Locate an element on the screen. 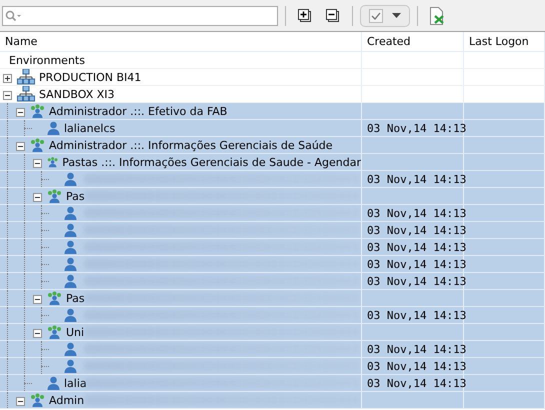 This screenshot has height=410, width=545. tree-row: Uni is located at coordinates (272, 332).